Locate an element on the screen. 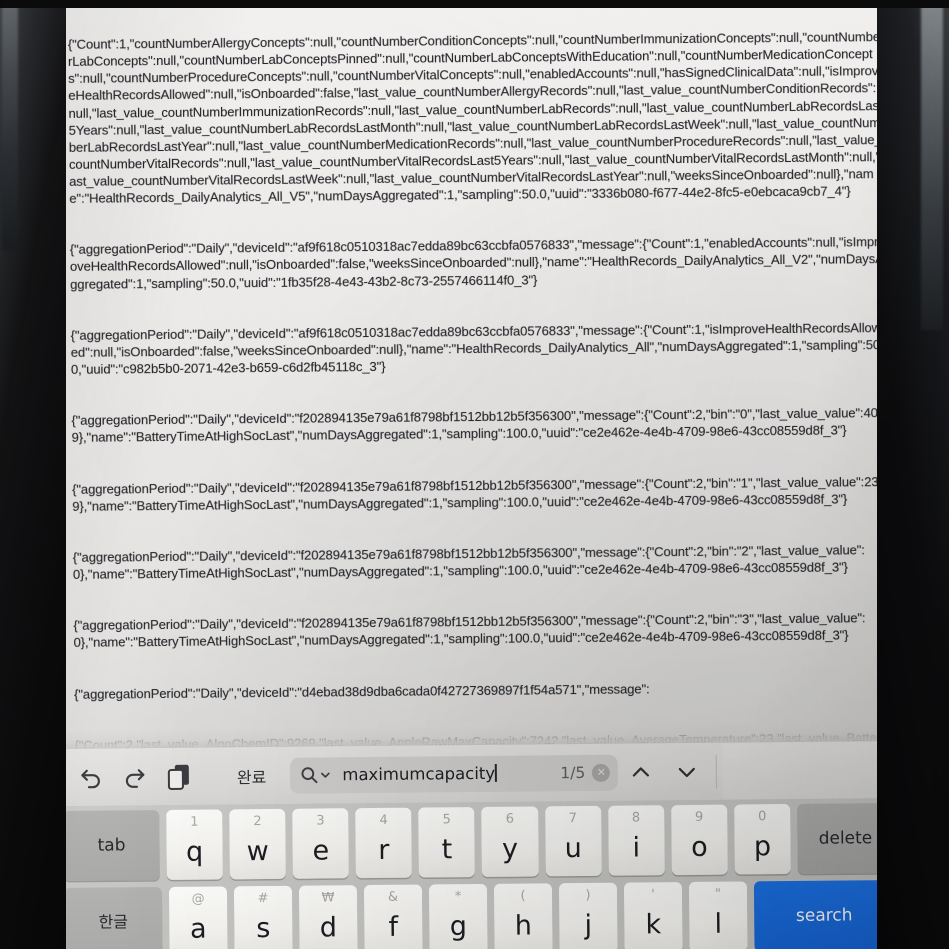 This screenshot has width=949, height=949. key-alt-label: 6 is located at coordinates (510, 819).